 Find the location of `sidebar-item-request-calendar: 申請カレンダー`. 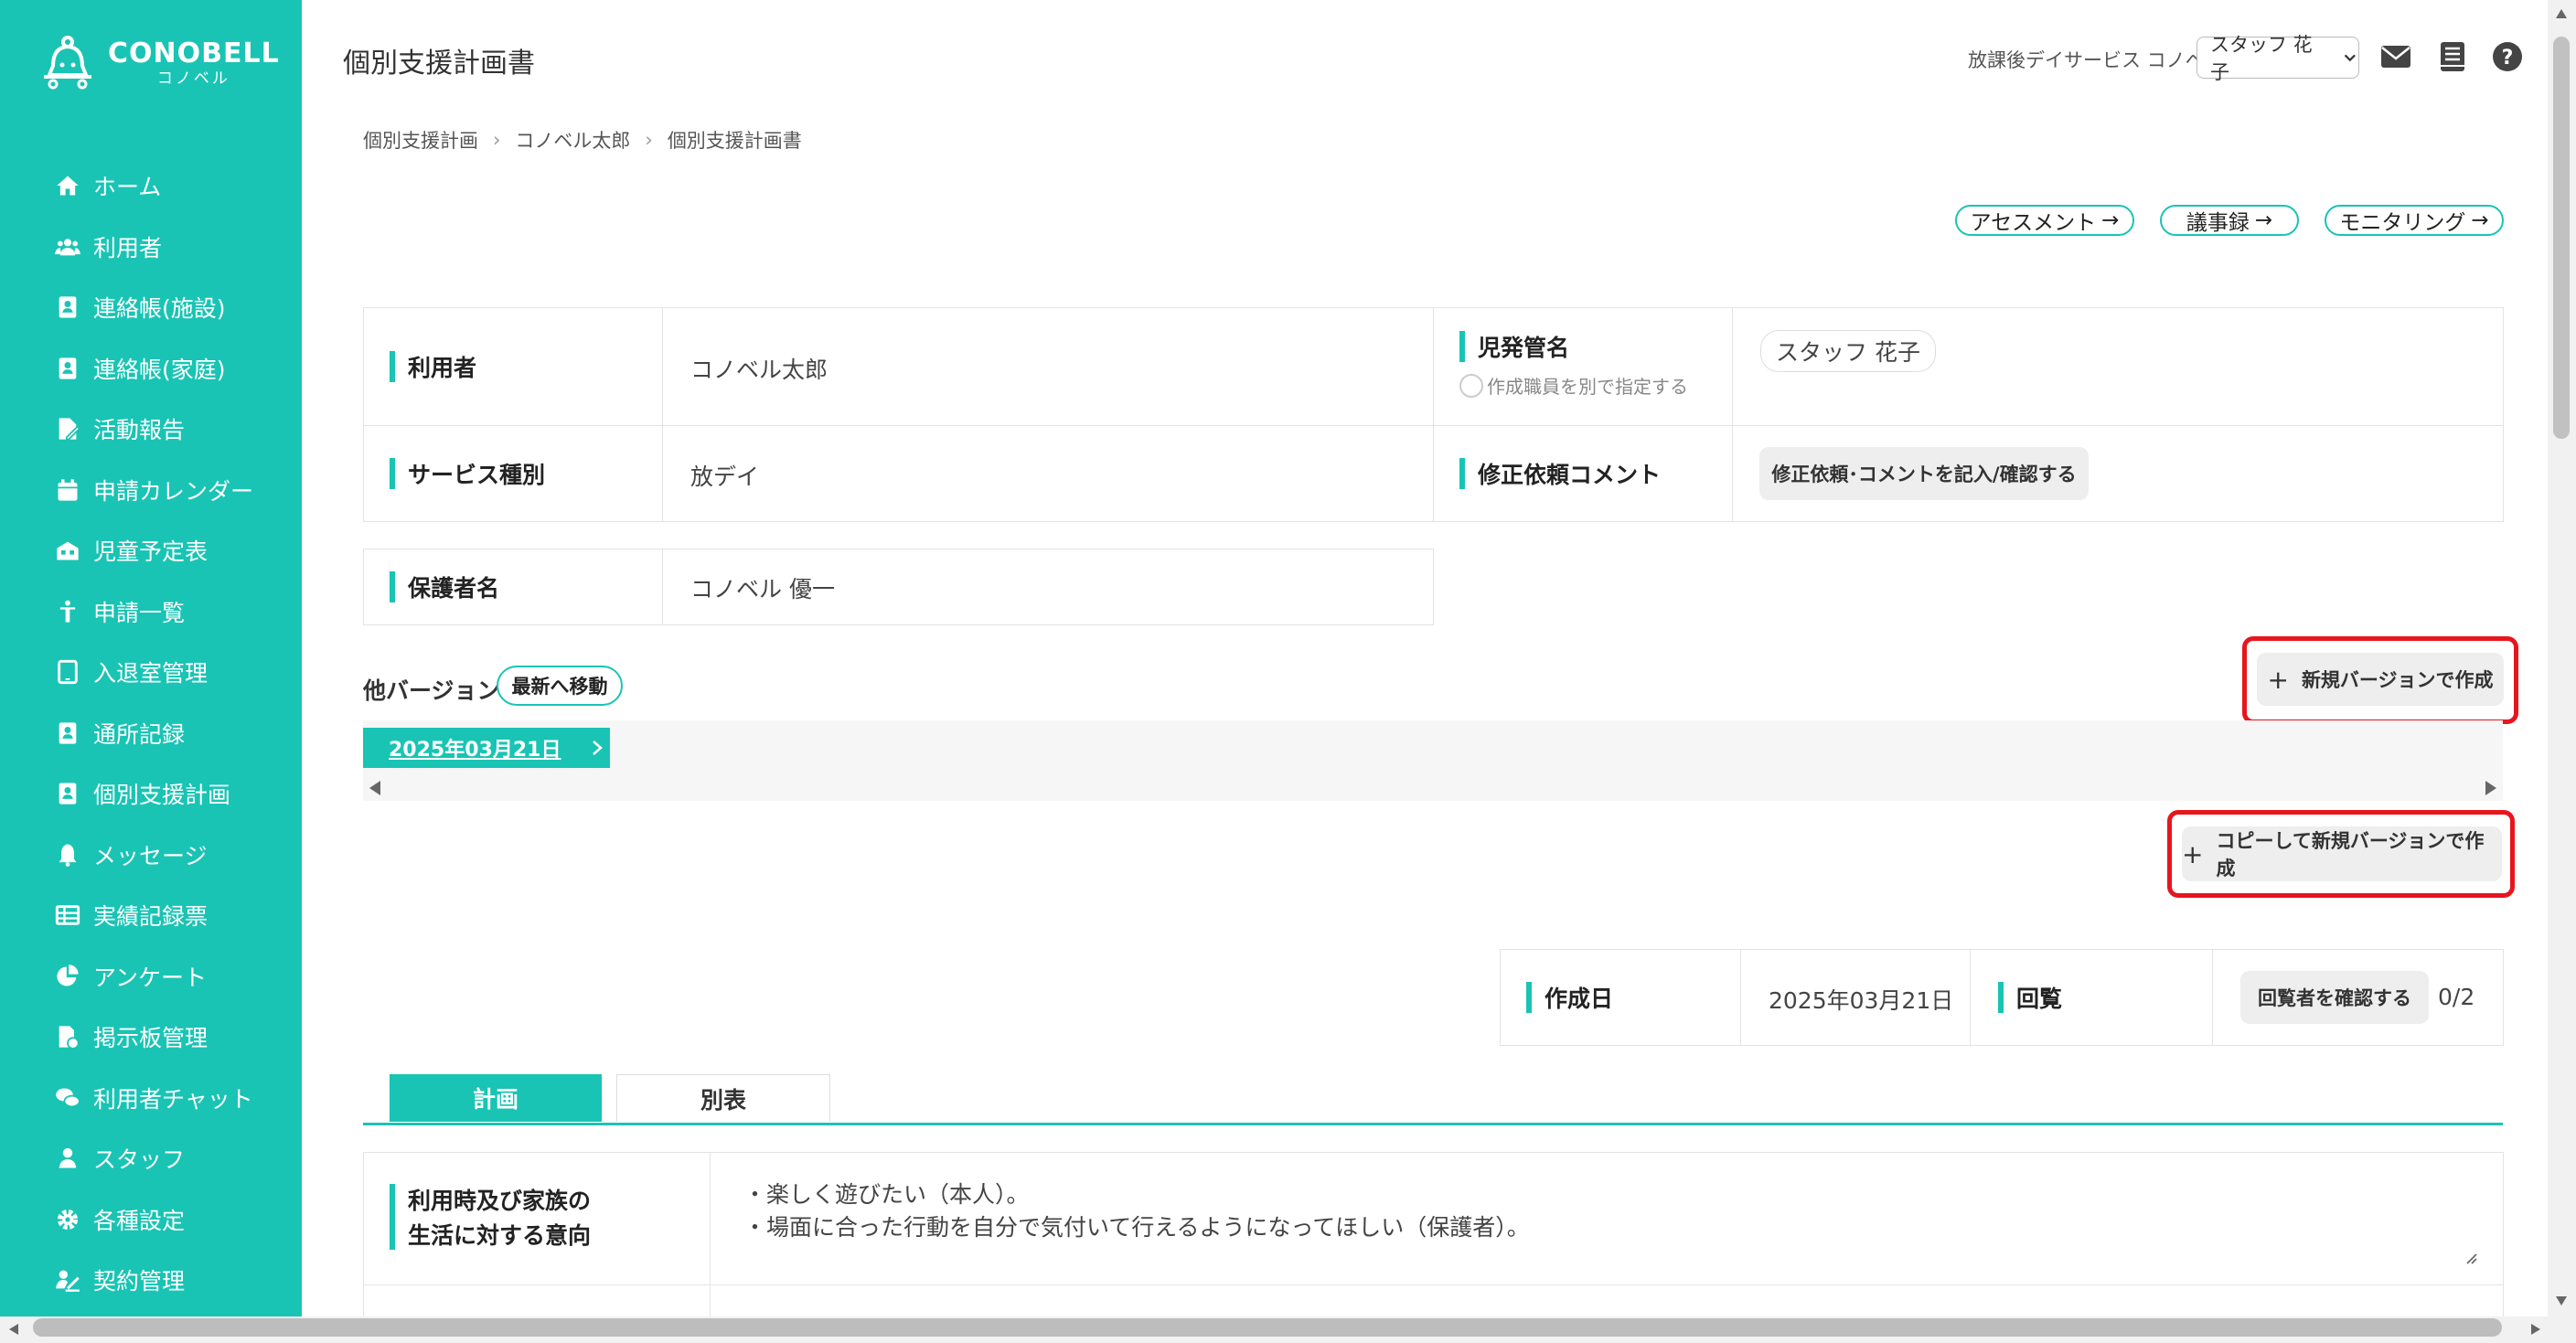

sidebar-item-request-calendar: 申請カレンダー is located at coordinates (151, 490).